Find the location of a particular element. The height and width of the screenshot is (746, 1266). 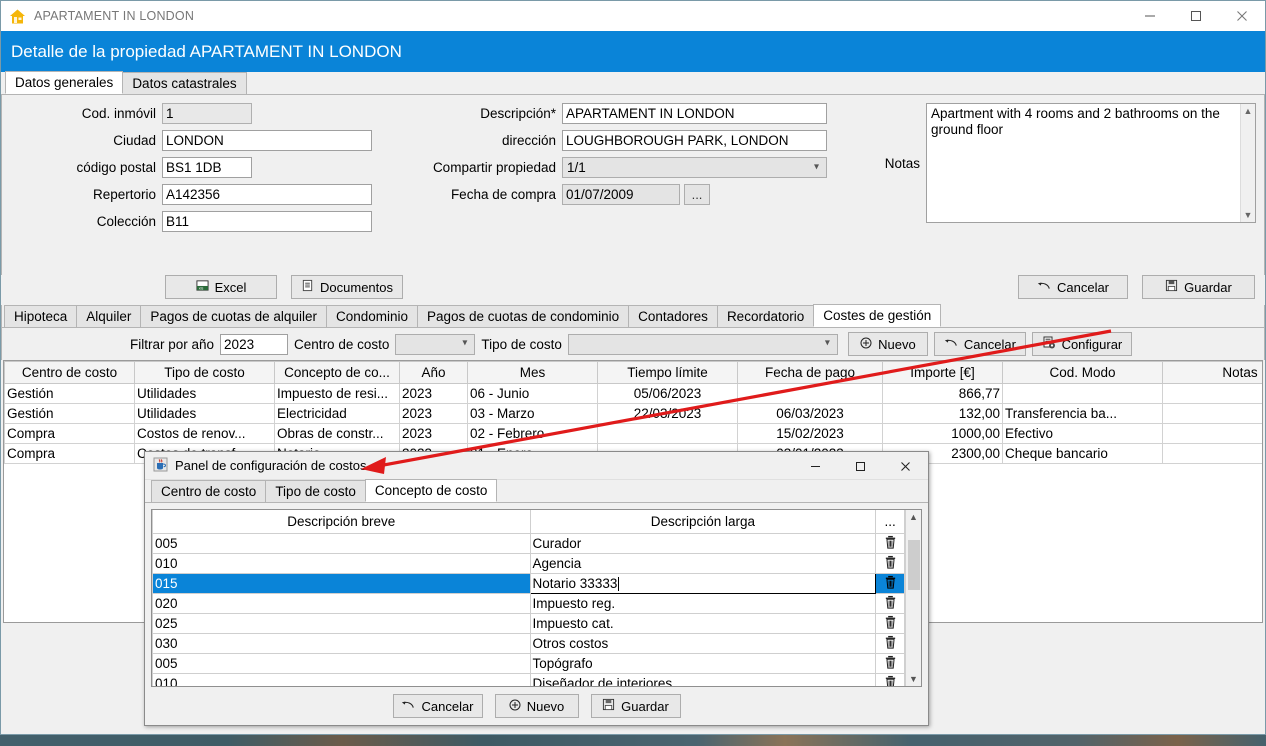

col-anio: Año is located at coordinates (433, 372).